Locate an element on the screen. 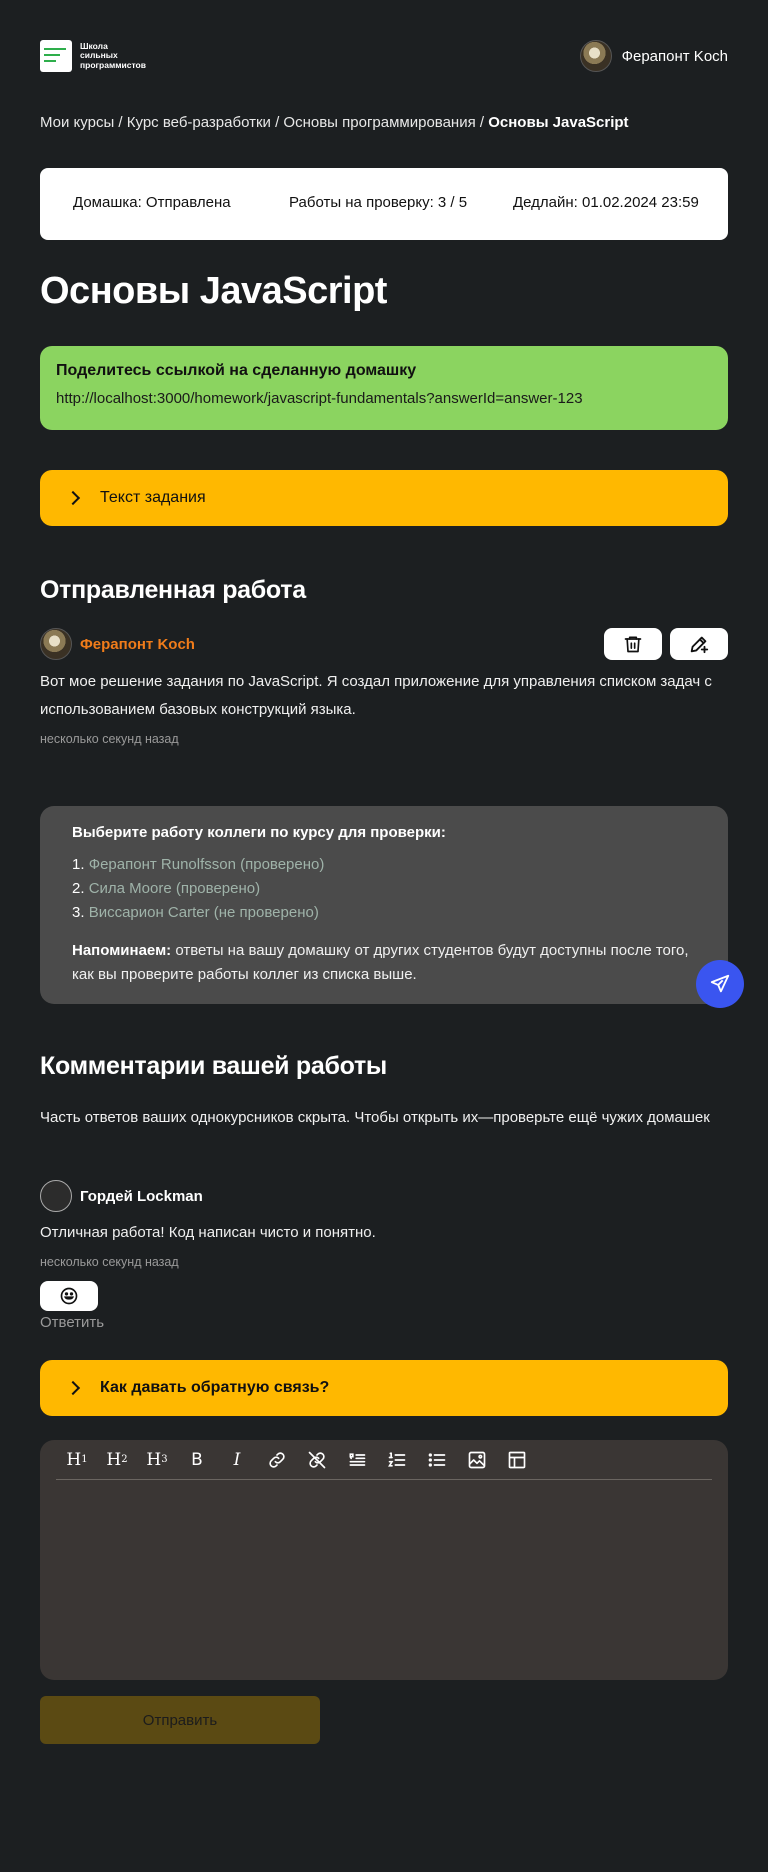 This screenshot has height=1872, width=768. user-menu: Ферапонт Koch is located at coordinates (653, 56).